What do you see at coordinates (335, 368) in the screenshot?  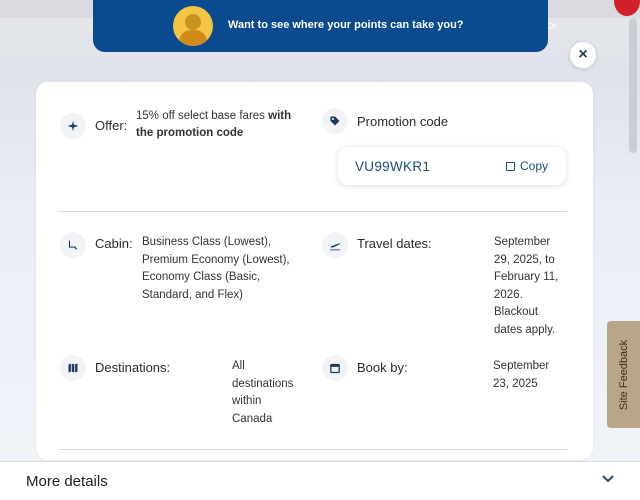 I see `calendar-icon` at bounding box center [335, 368].